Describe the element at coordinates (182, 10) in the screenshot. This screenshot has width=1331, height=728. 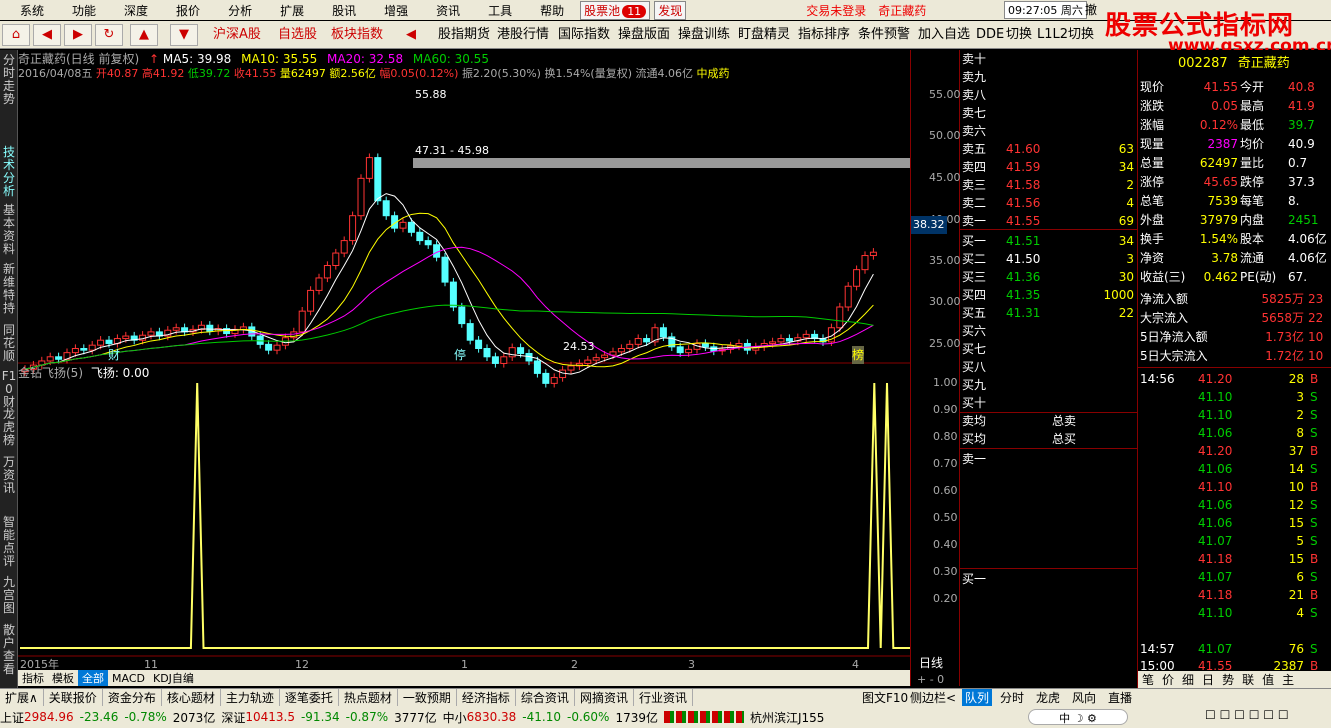
I see `menu-quote: 报价` at that location.